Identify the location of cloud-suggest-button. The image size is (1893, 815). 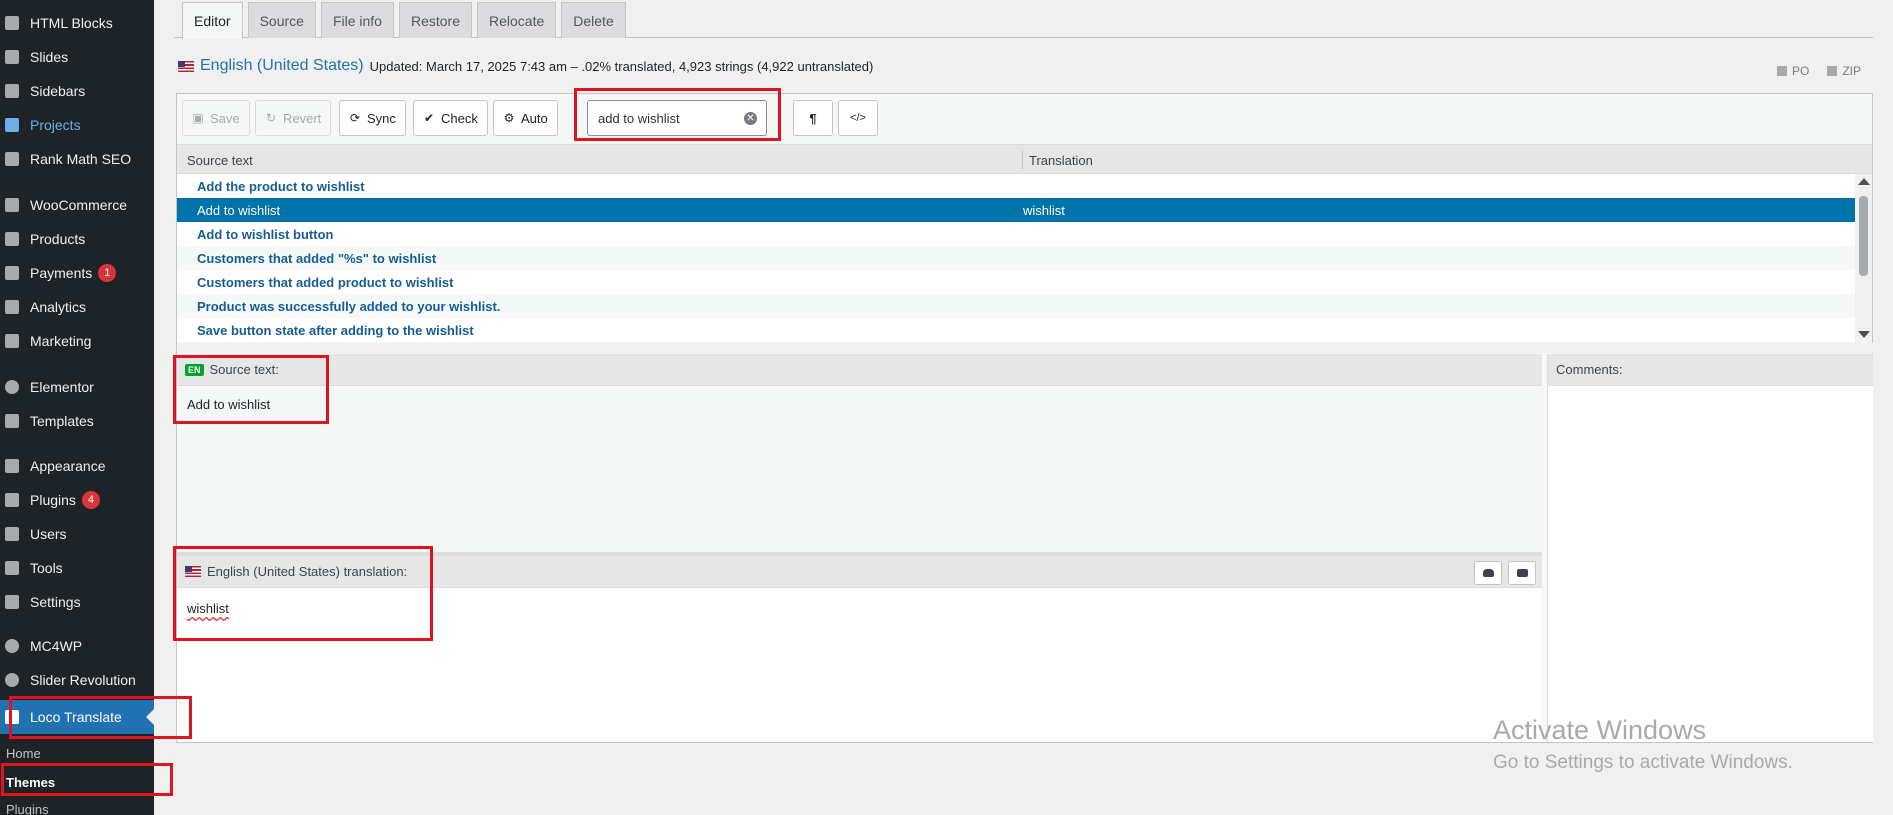
(1488, 573).